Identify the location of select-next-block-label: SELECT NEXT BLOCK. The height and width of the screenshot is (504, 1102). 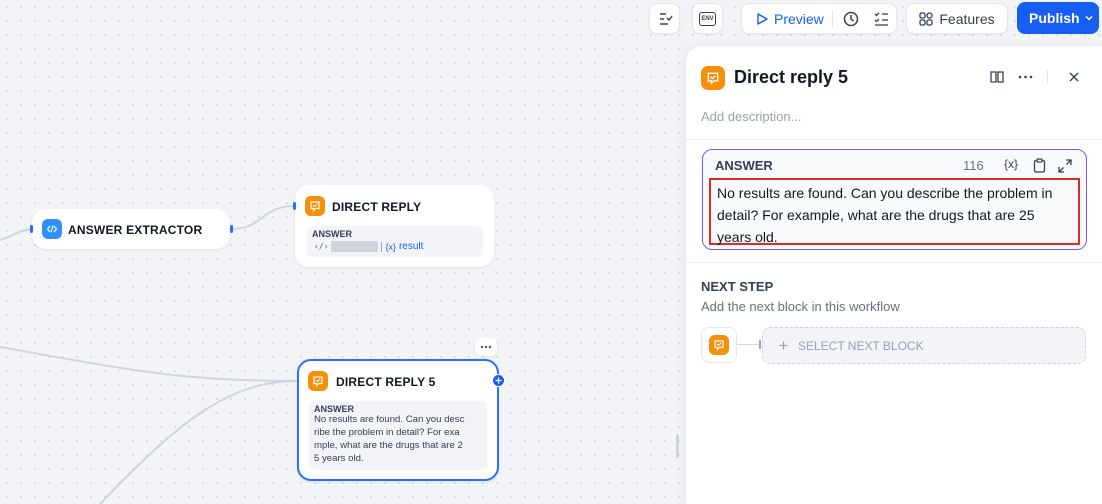
(861, 345).